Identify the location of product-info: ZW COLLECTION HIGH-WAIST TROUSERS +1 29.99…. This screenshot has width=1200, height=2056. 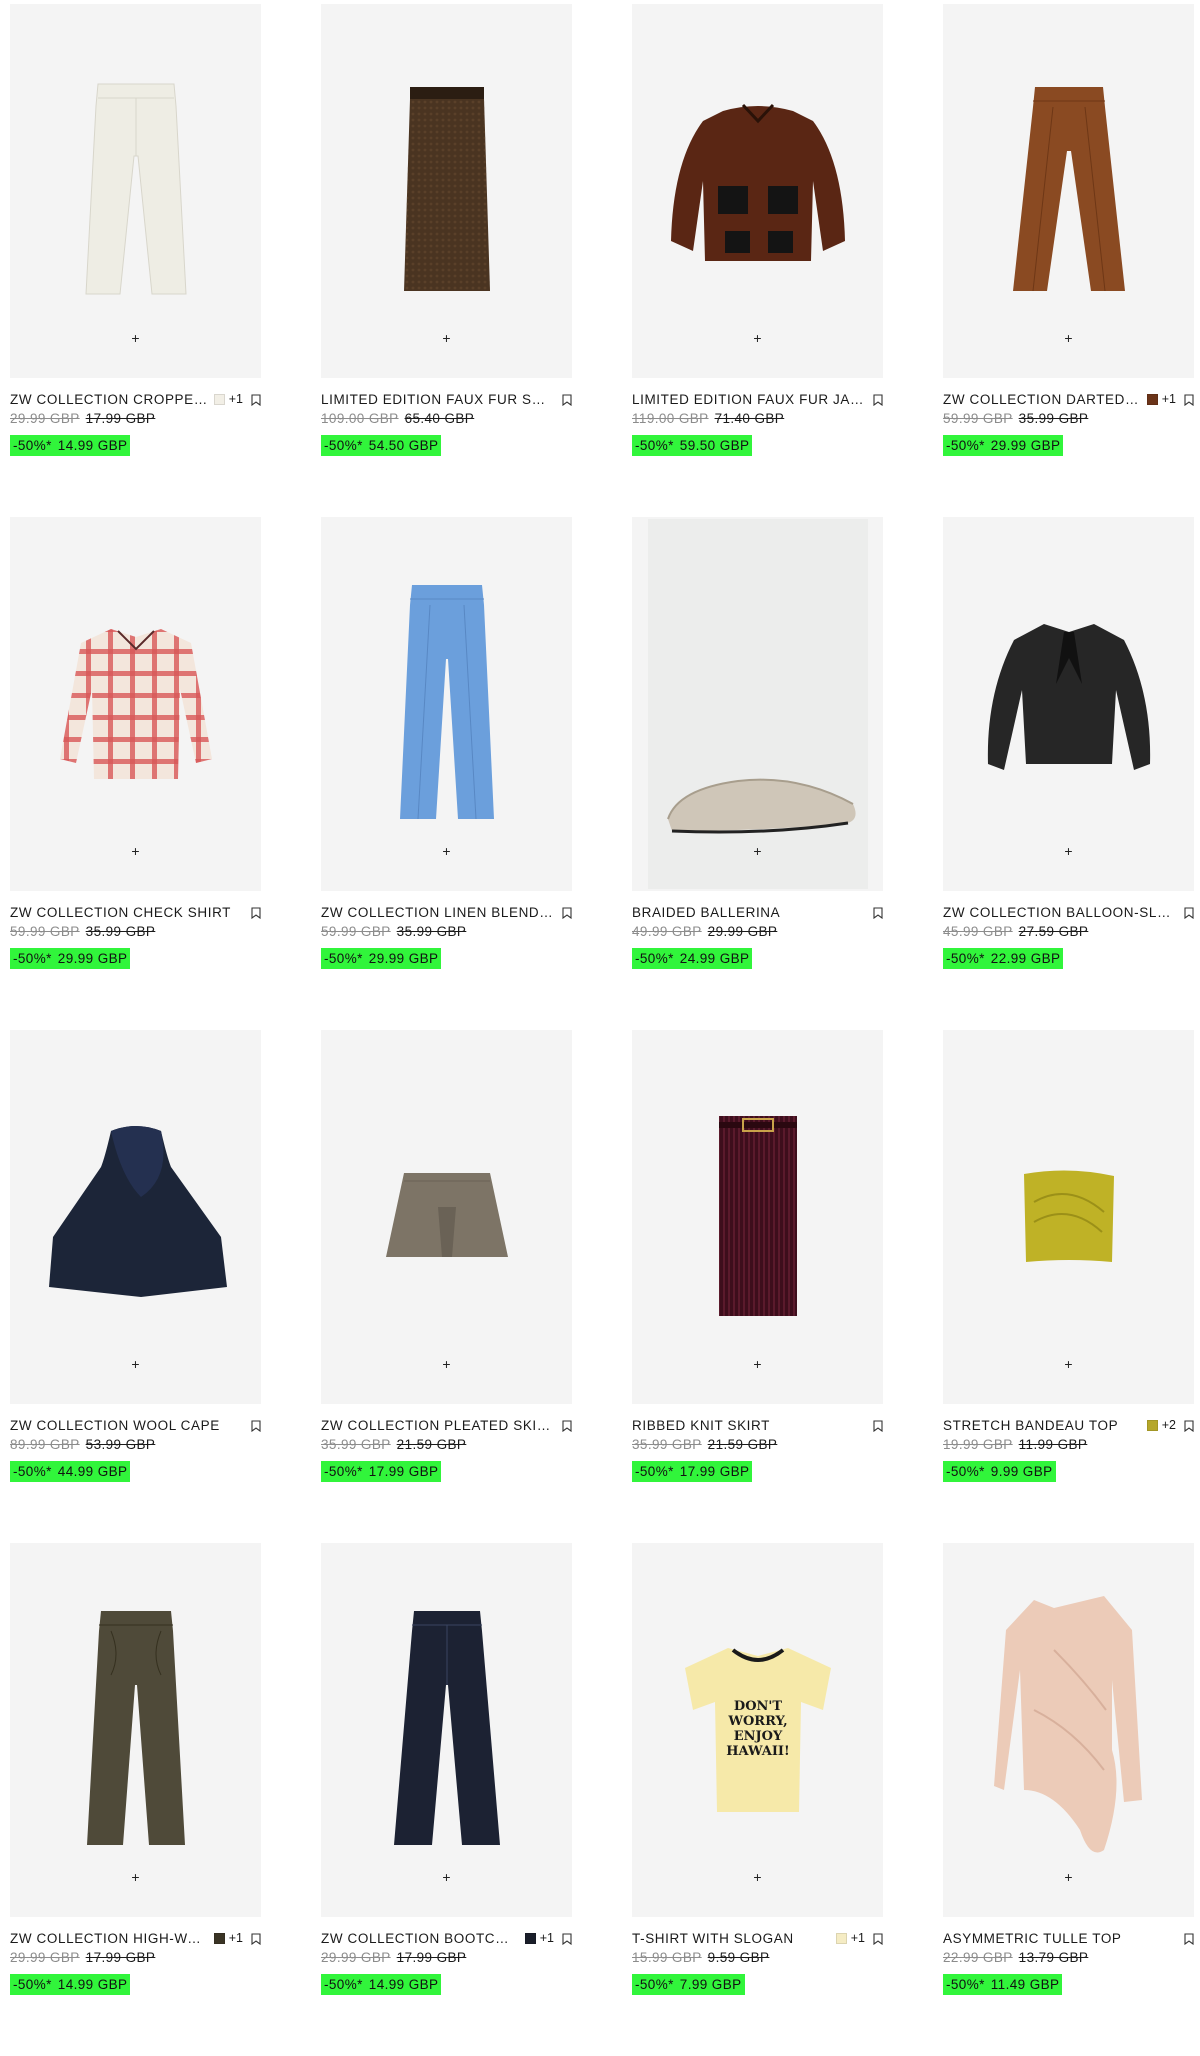
(135, 1956).